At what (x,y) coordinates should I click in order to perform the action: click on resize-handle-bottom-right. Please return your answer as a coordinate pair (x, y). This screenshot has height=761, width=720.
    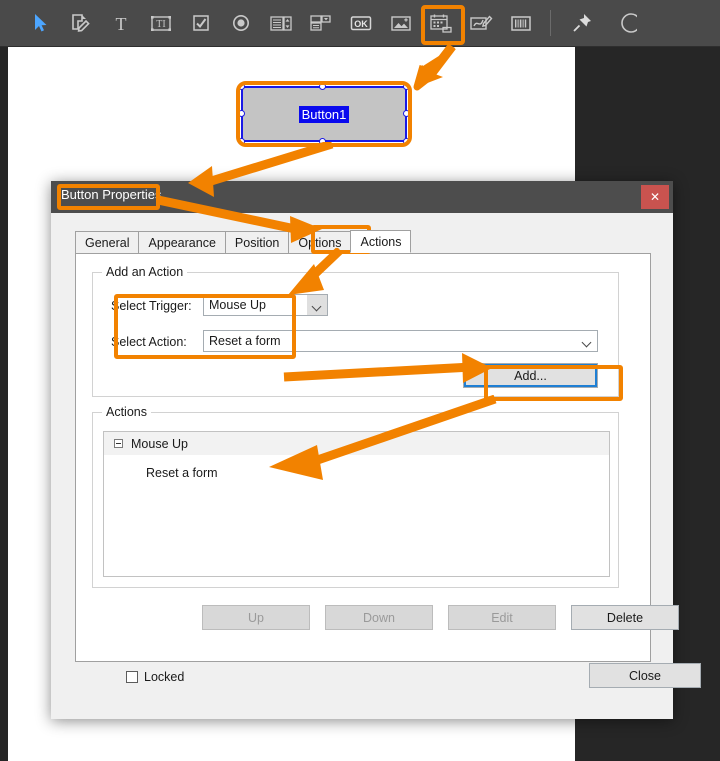
    Looking at the image, I should click on (406, 141).